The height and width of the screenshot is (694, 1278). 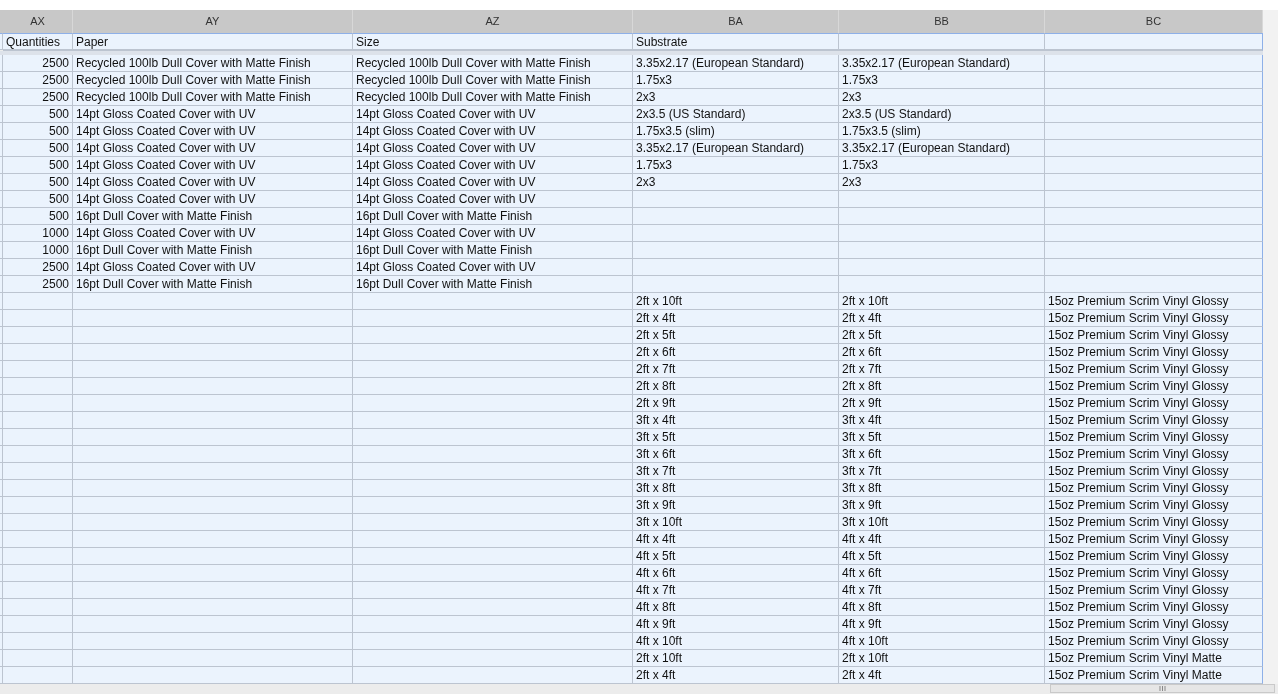 I want to click on table-cell: 3ft x 9ft, so click(x=736, y=505).